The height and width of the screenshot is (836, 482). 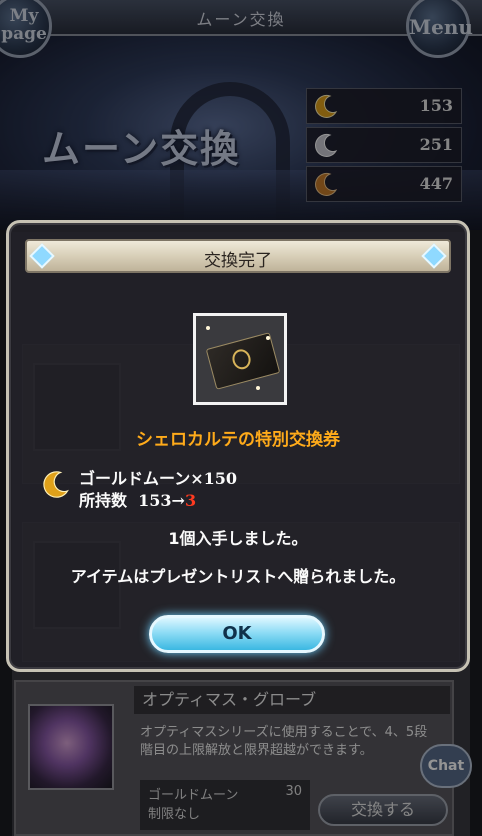 What do you see at coordinates (238, 261) in the screenshot?
I see `dialog-title: 交換完了` at bounding box center [238, 261].